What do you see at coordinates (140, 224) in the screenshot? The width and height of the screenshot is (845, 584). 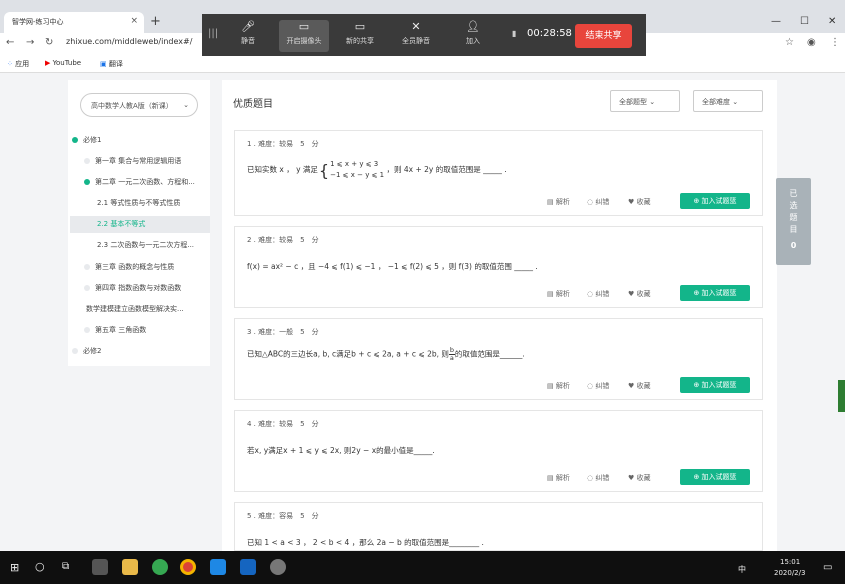 I see `tree-item-2-2-selected: 2.2 基本不等式` at bounding box center [140, 224].